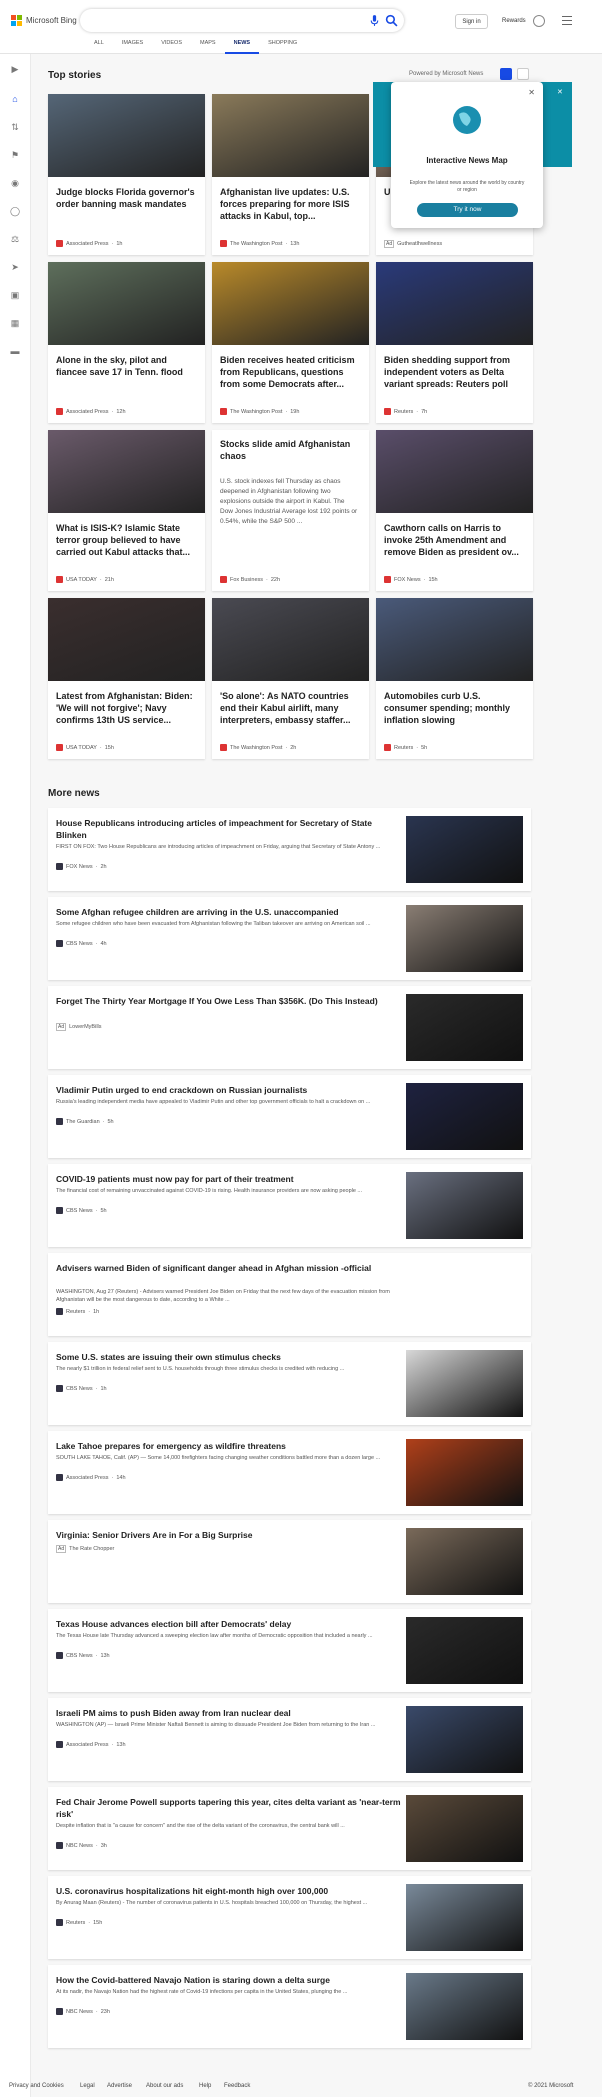 The height and width of the screenshot is (2097, 602). Describe the element at coordinates (246, 580) in the screenshot. I see `source-name: Fox Business` at that location.